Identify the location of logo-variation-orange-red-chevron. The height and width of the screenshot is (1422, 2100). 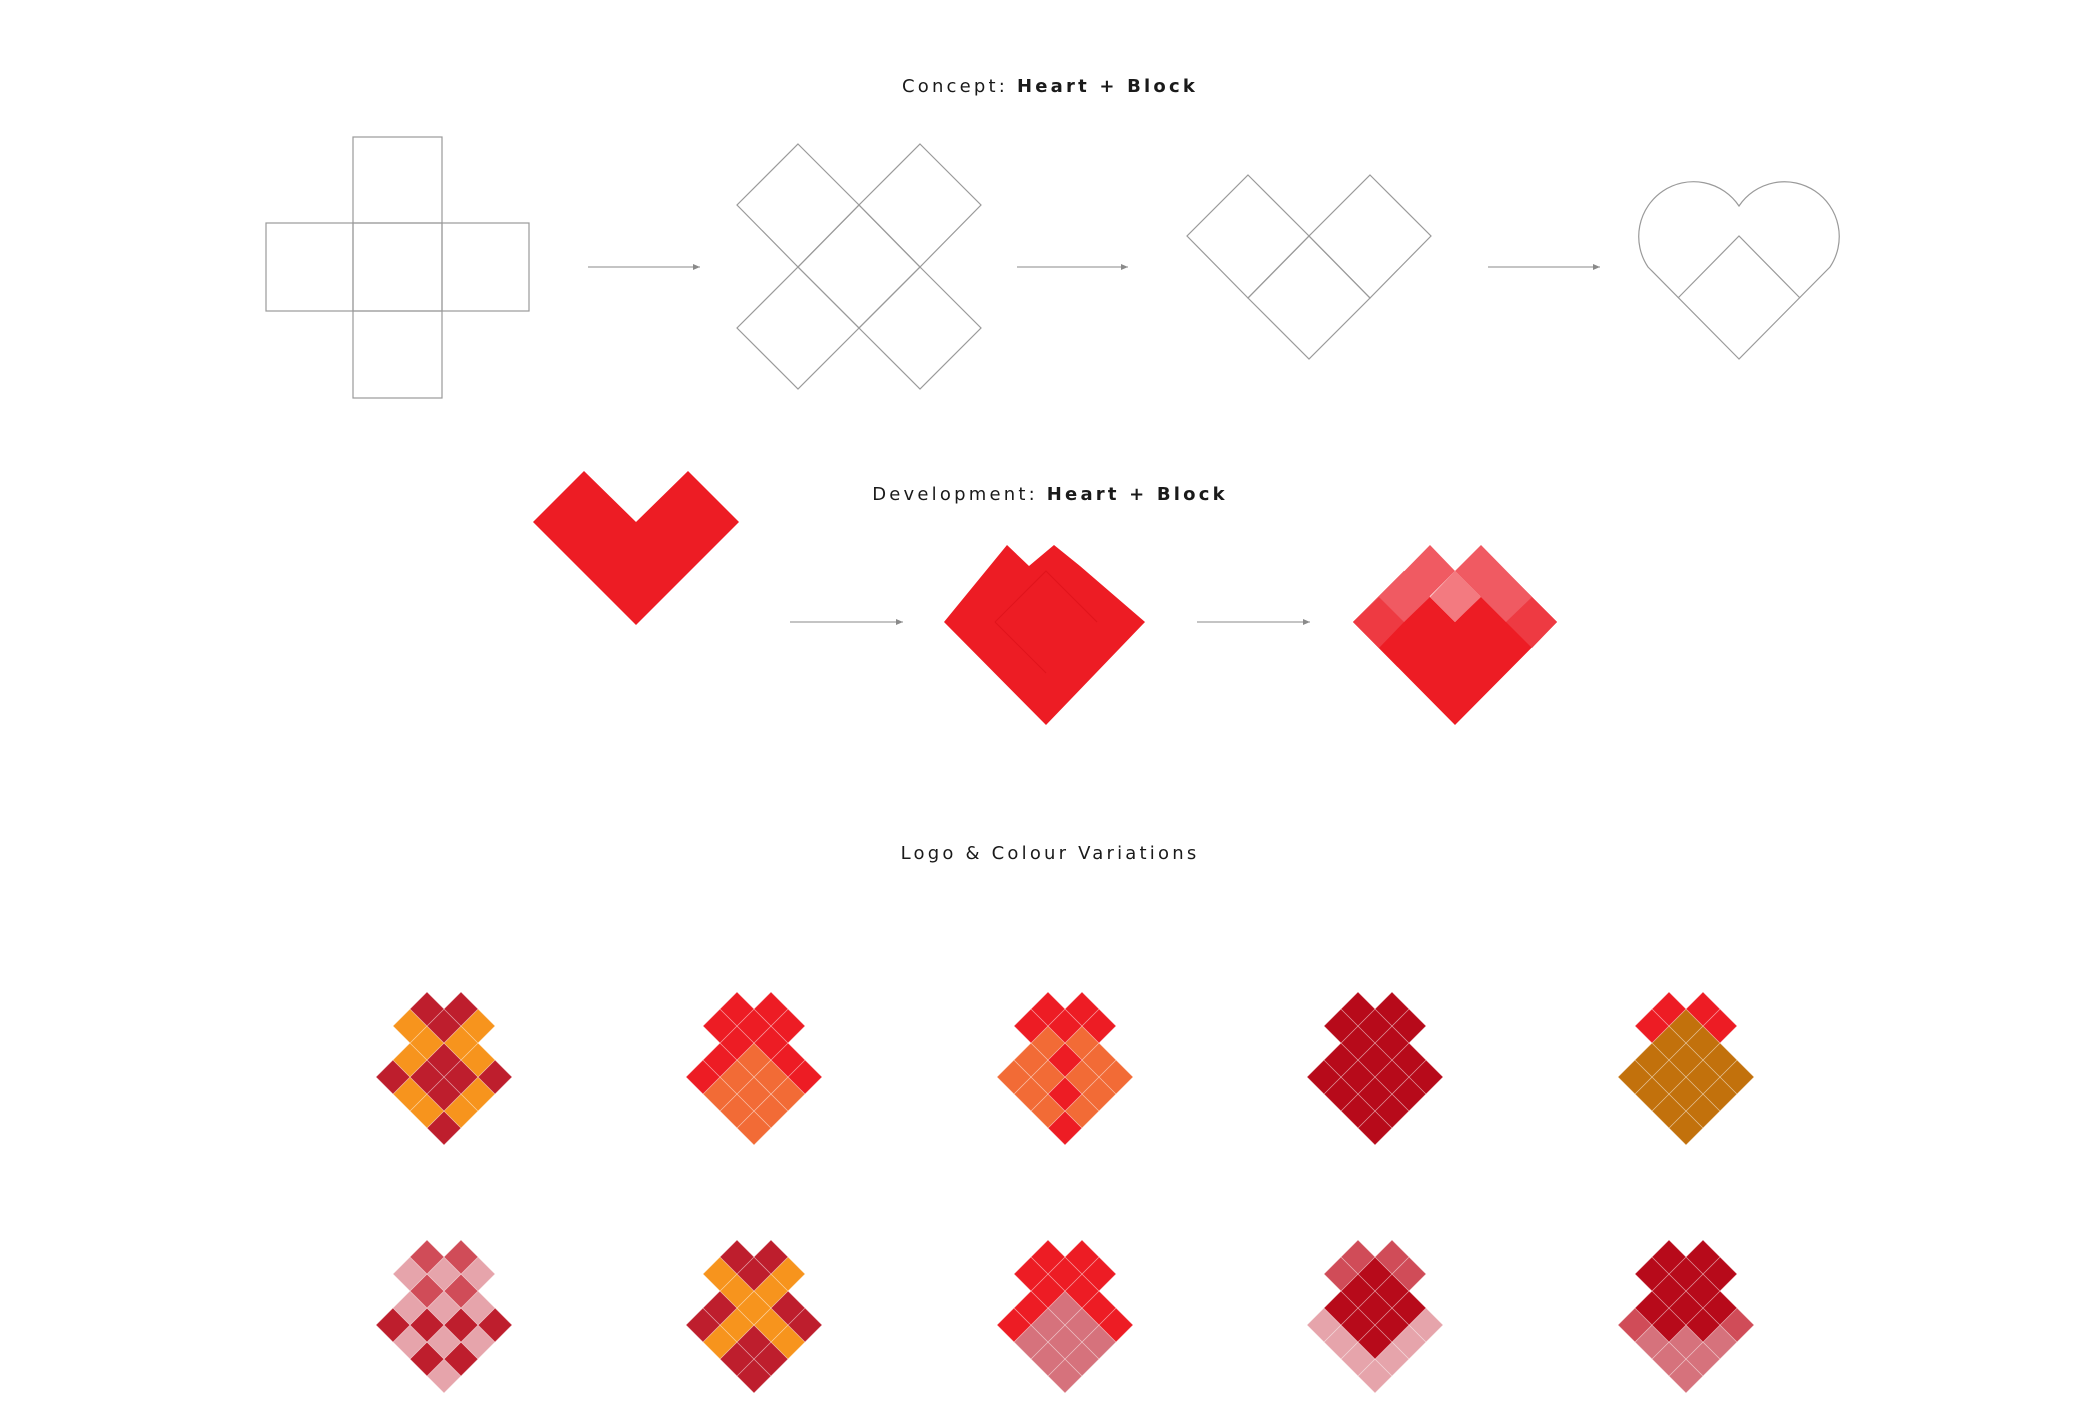
(1065, 1068).